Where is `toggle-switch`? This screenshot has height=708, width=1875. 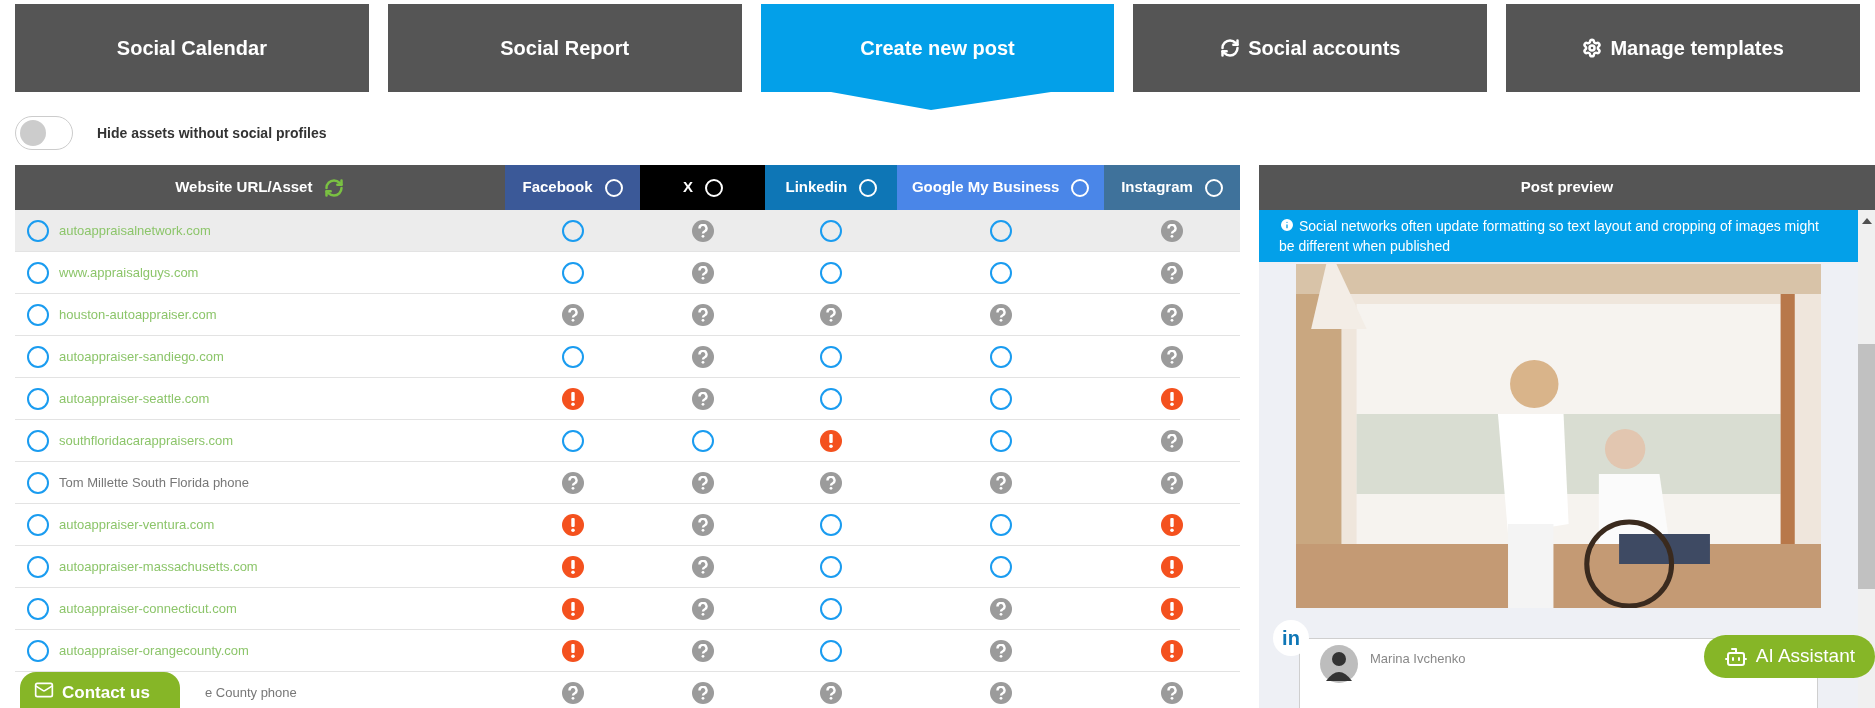 toggle-switch is located at coordinates (44, 133).